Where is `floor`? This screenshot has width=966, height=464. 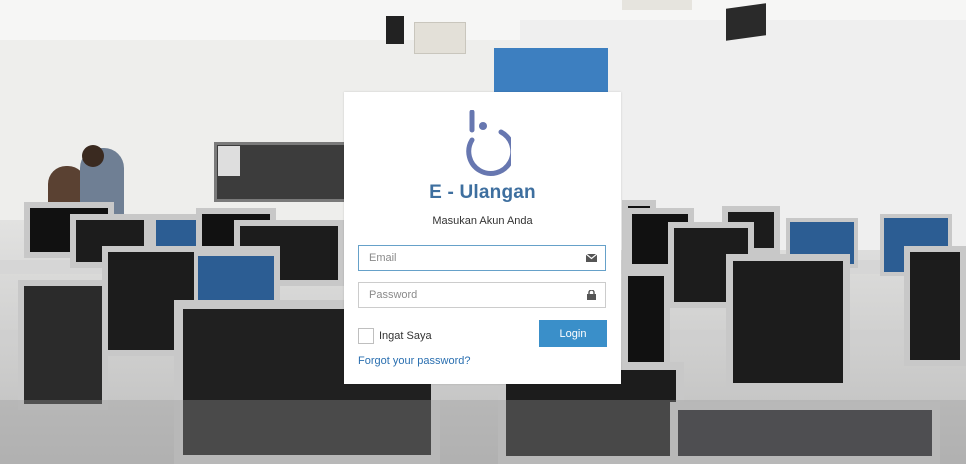
floor is located at coordinates (483, 432).